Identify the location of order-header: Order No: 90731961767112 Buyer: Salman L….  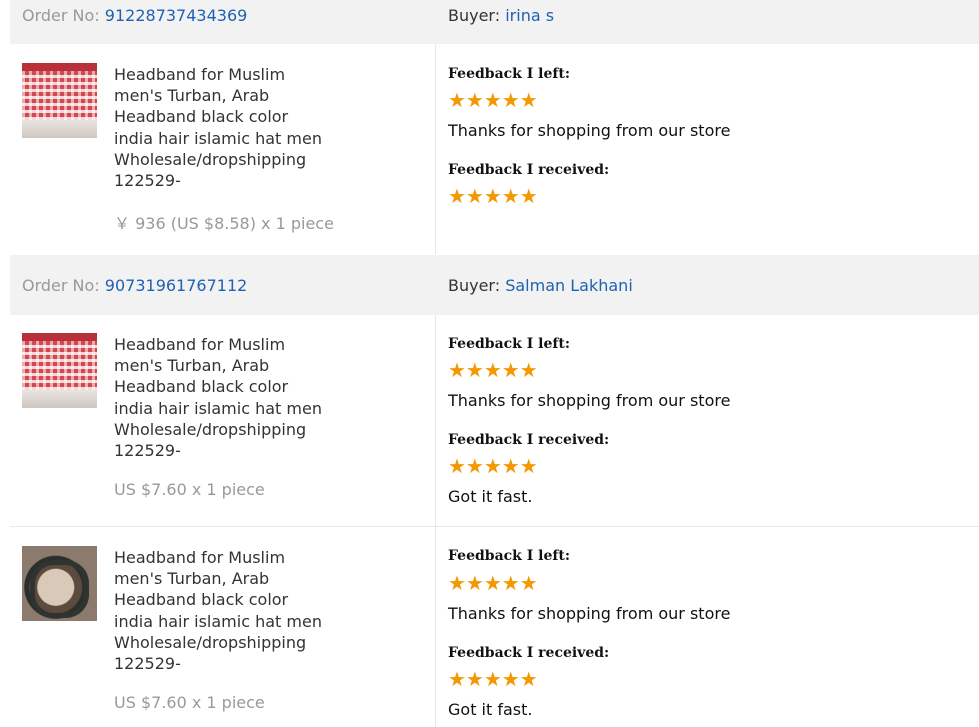
(494, 285).